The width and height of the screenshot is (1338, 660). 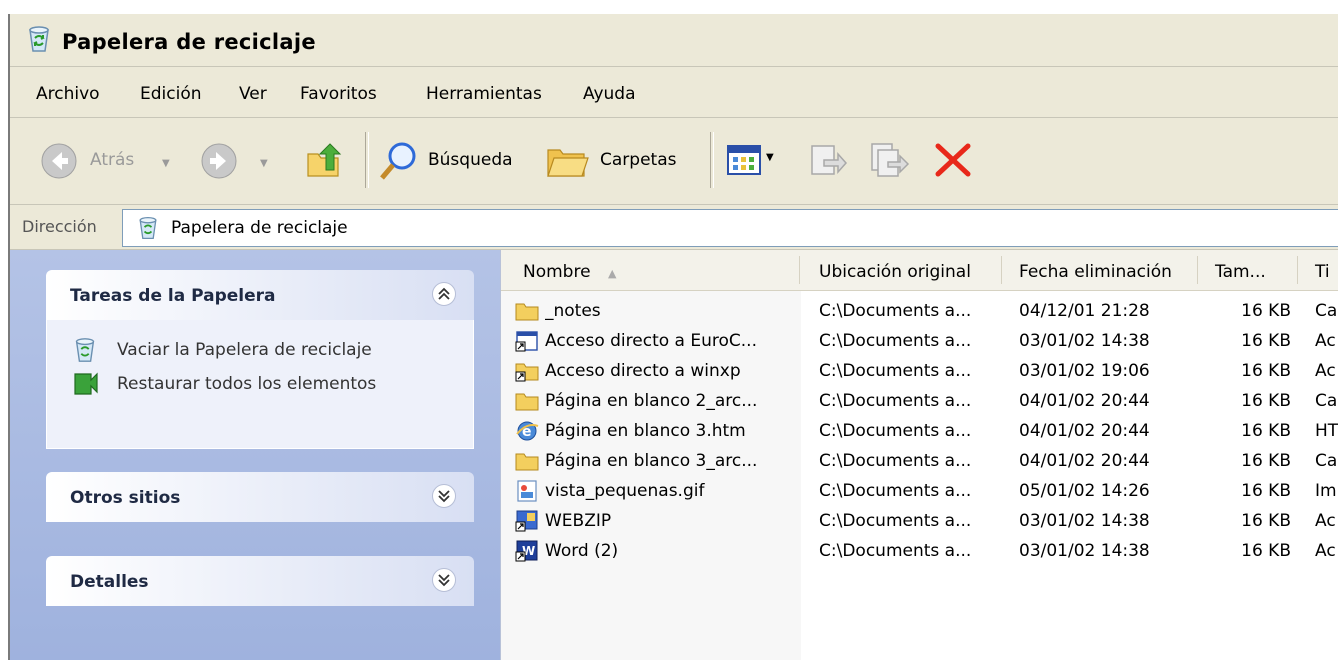 What do you see at coordinates (68, 94) in the screenshot?
I see `menu-archivo: Archivo` at bounding box center [68, 94].